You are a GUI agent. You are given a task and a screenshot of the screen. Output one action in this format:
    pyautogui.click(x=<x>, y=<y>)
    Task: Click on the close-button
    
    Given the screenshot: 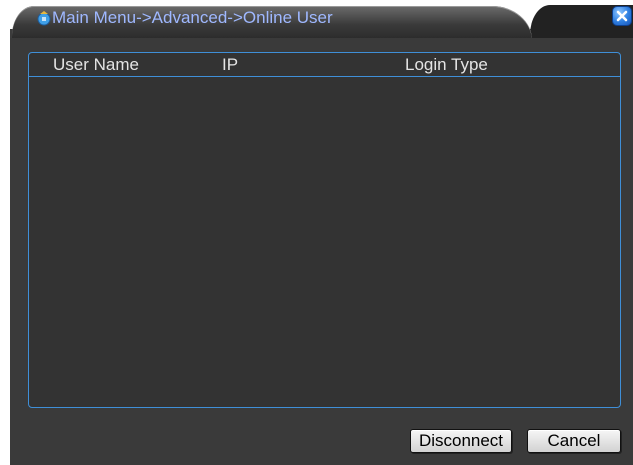 What is the action you would take?
    pyautogui.click(x=622, y=16)
    